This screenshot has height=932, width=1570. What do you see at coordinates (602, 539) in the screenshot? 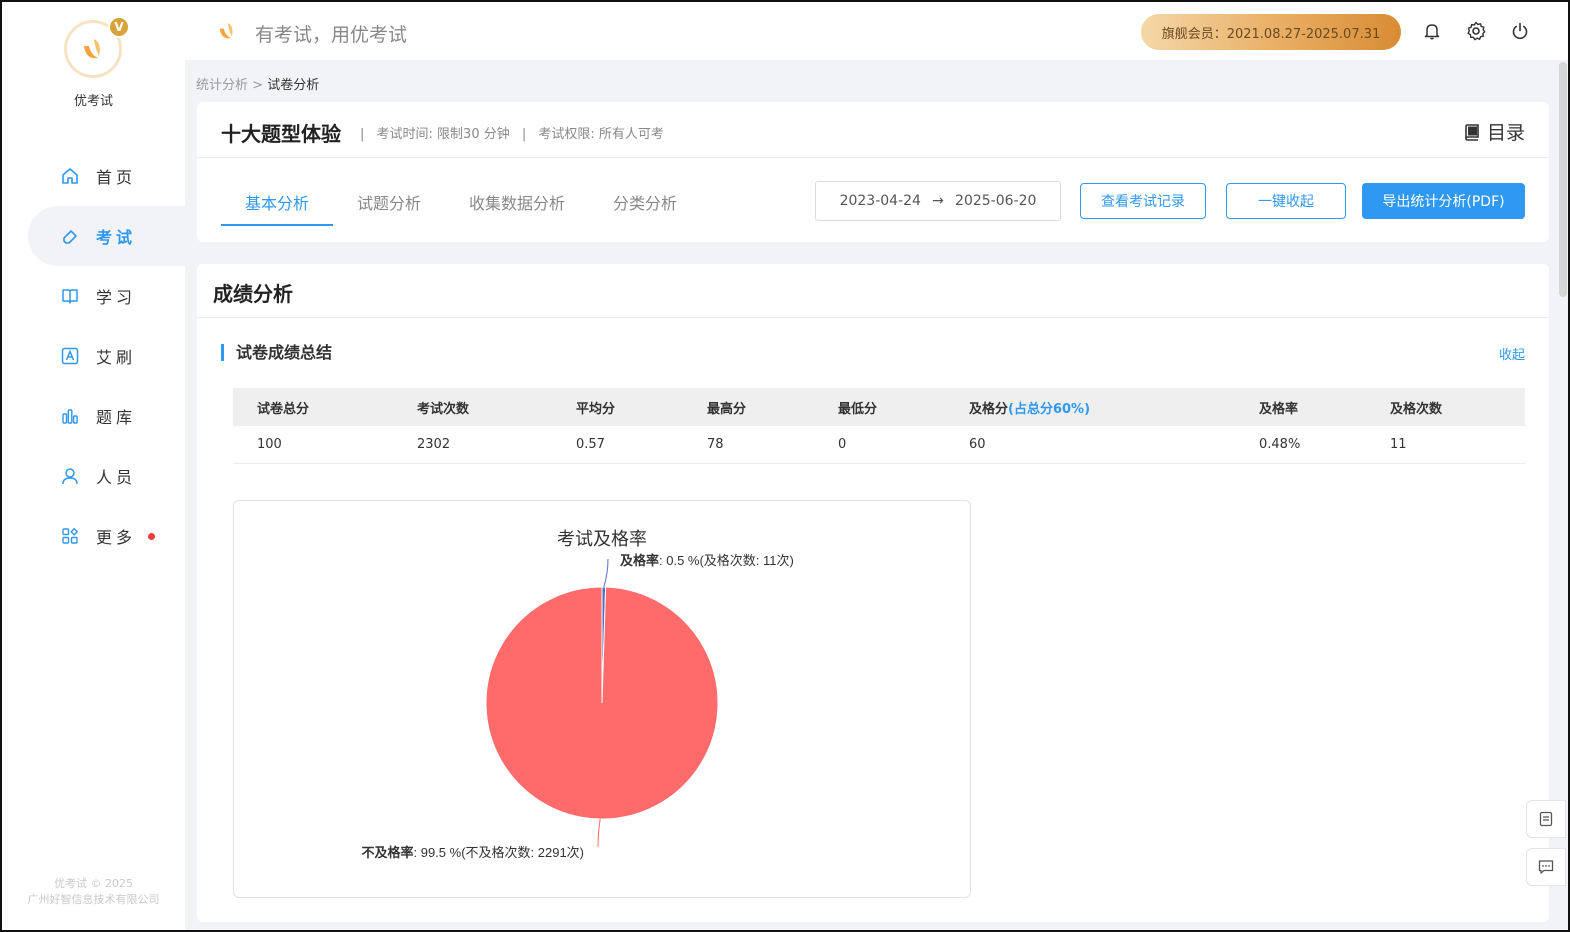
I see `chart-title: 考试及格率` at bounding box center [602, 539].